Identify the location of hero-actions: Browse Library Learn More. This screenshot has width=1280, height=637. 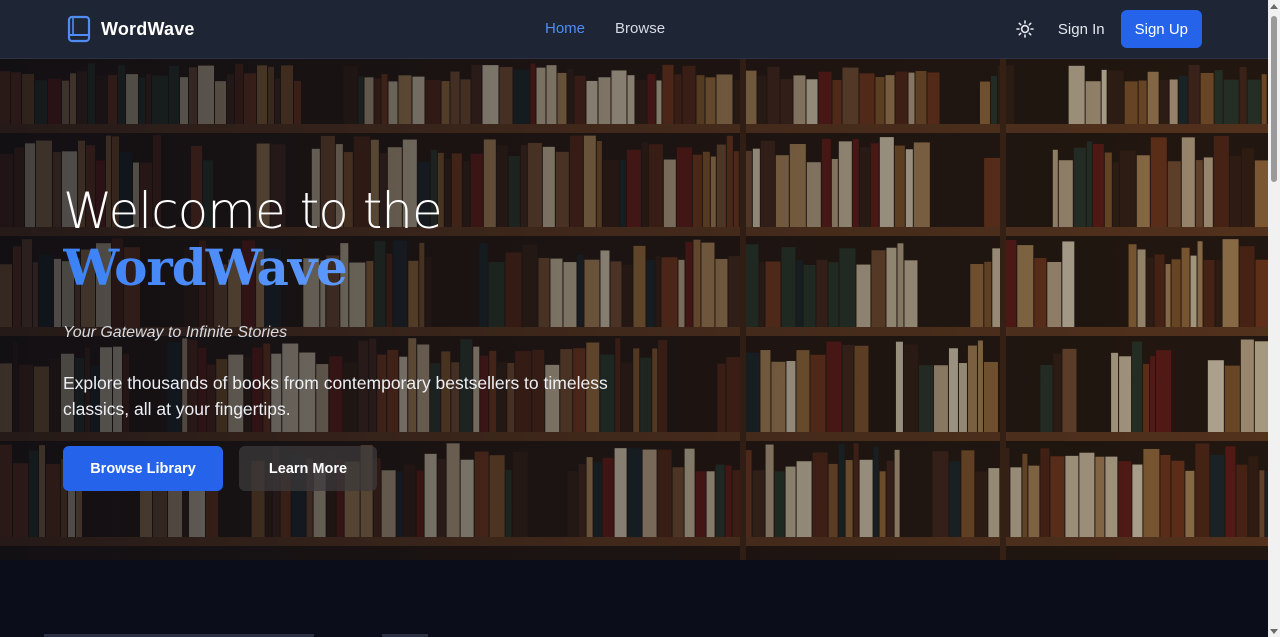
(383, 468).